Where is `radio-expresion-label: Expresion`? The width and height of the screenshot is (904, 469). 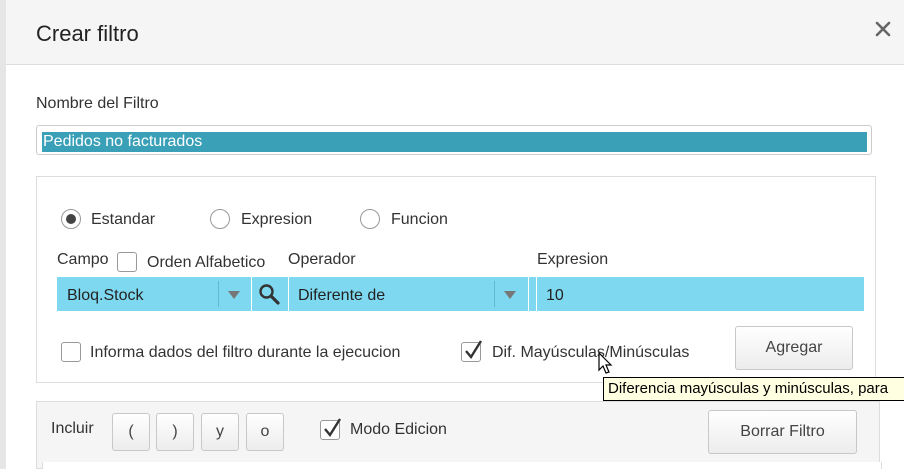 radio-expresion-label: Expresion is located at coordinates (277, 219).